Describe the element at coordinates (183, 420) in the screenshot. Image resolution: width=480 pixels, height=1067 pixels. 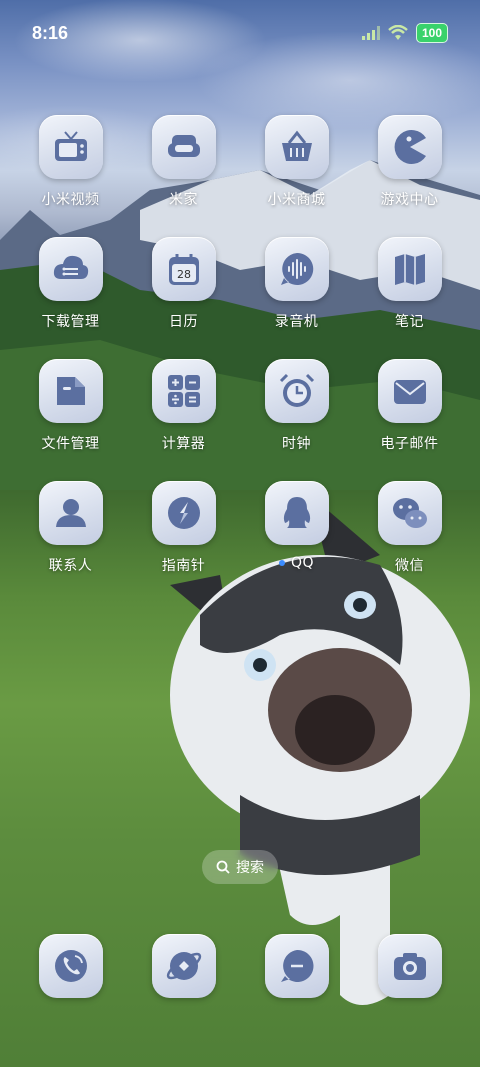
I see `app-calculator: 计算器` at that location.